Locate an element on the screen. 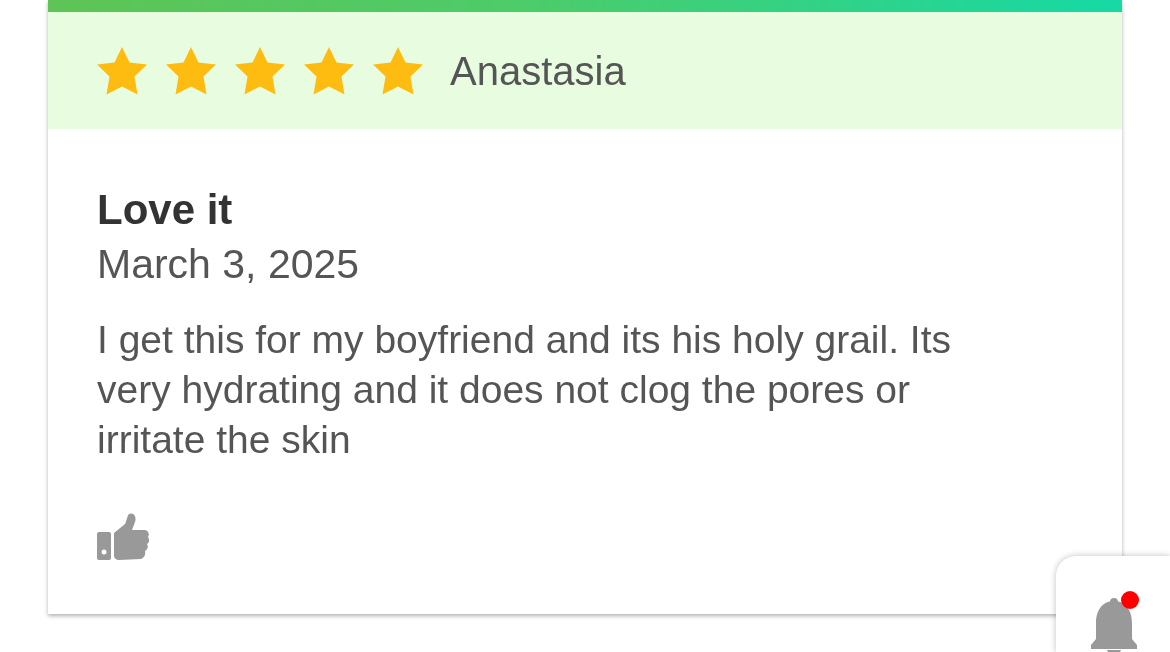 The height and width of the screenshot is (652, 1170). notification-widget is located at coordinates (1113, 604).